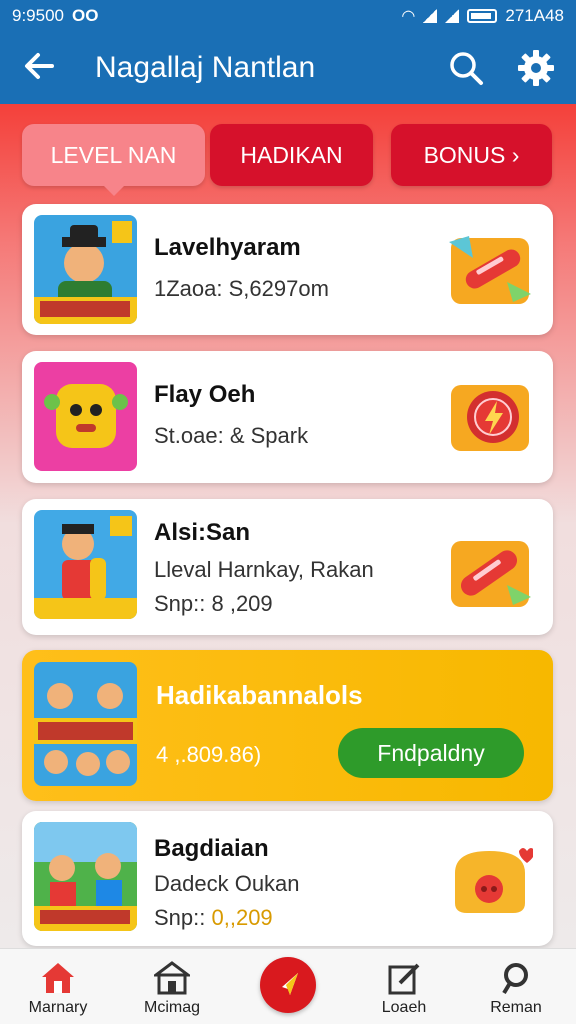 The image size is (576, 1024). I want to click on list-item: Flay Oeh St.oae: & Spark, so click(287, 417).